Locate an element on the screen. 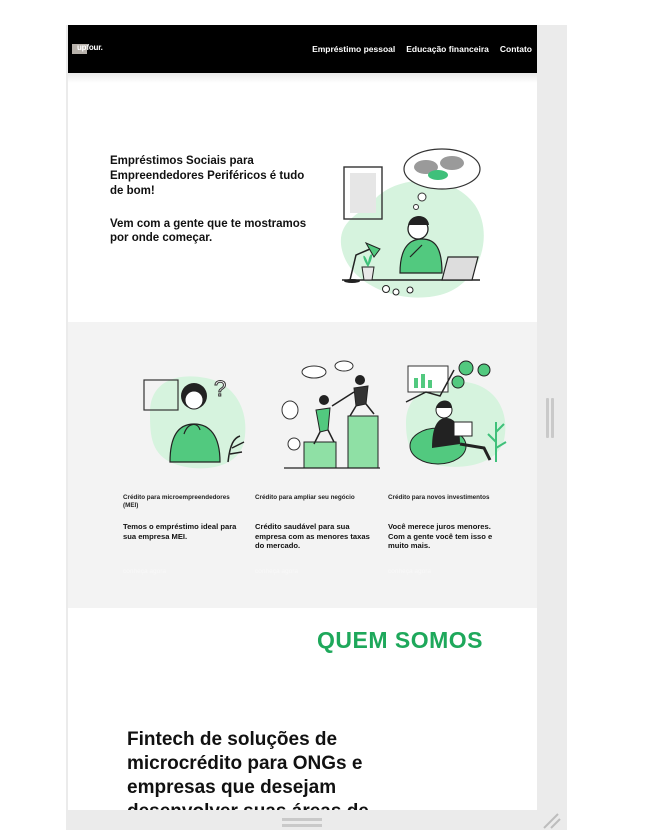 This screenshot has height=830, width=669. logo: upfour. is located at coordinates (90, 47).